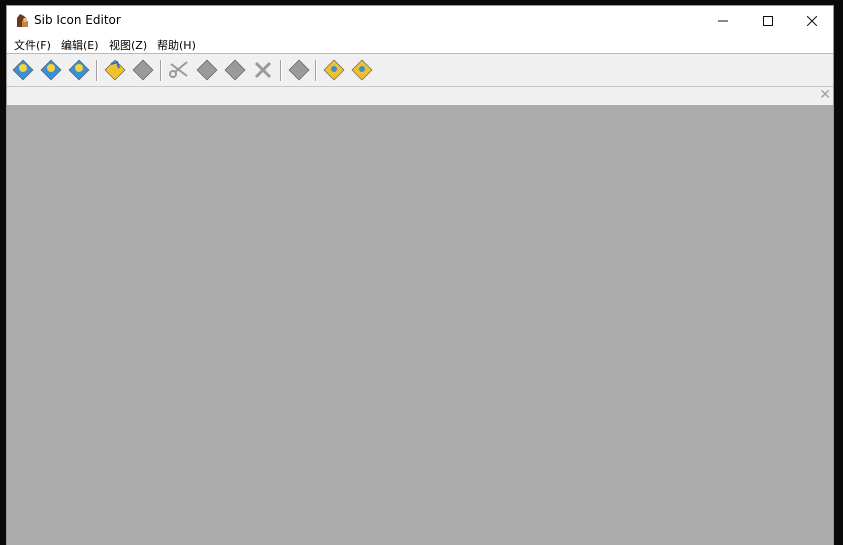 Image resolution: width=843 pixels, height=545 pixels. What do you see at coordinates (22, 20) in the screenshot?
I see `app-icon` at bounding box center [22, 20].